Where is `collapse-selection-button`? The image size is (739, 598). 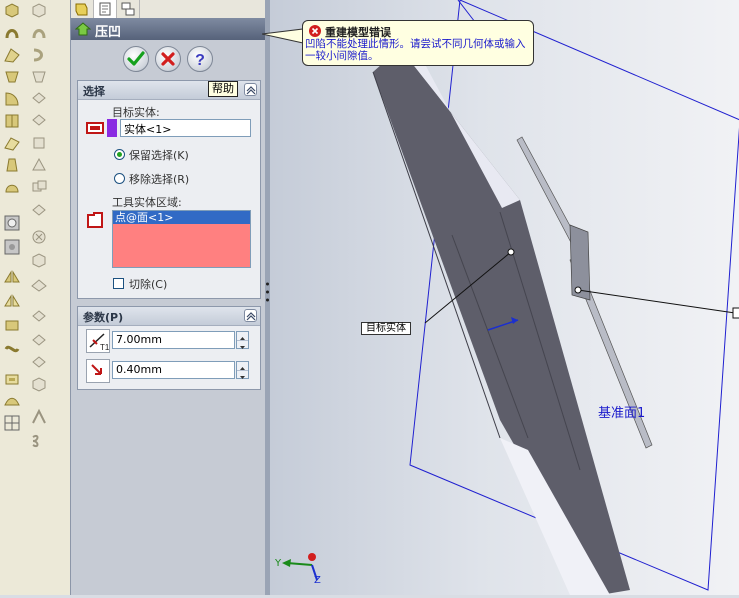
collapse-selection-button is located at coordinates (250, 89).